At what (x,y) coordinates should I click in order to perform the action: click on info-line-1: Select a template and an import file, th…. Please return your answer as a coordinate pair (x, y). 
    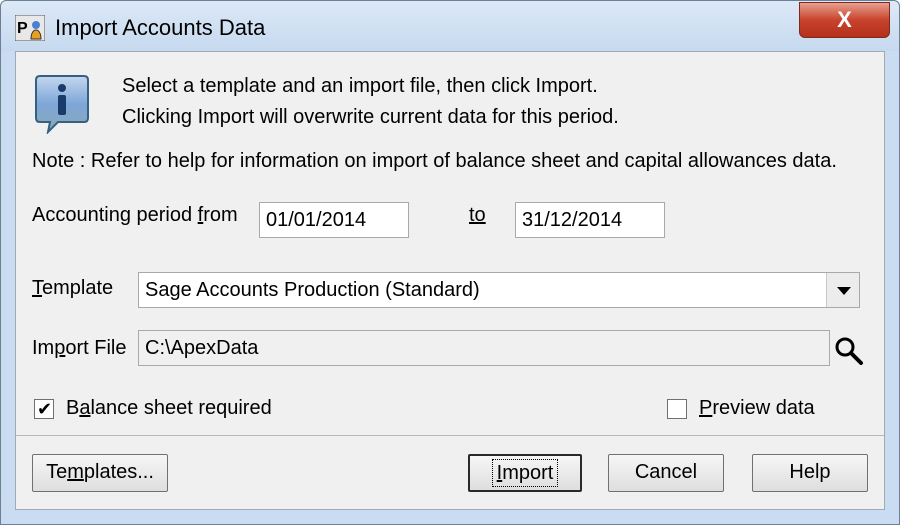
    Looking at the image, I should click on (360, 86).